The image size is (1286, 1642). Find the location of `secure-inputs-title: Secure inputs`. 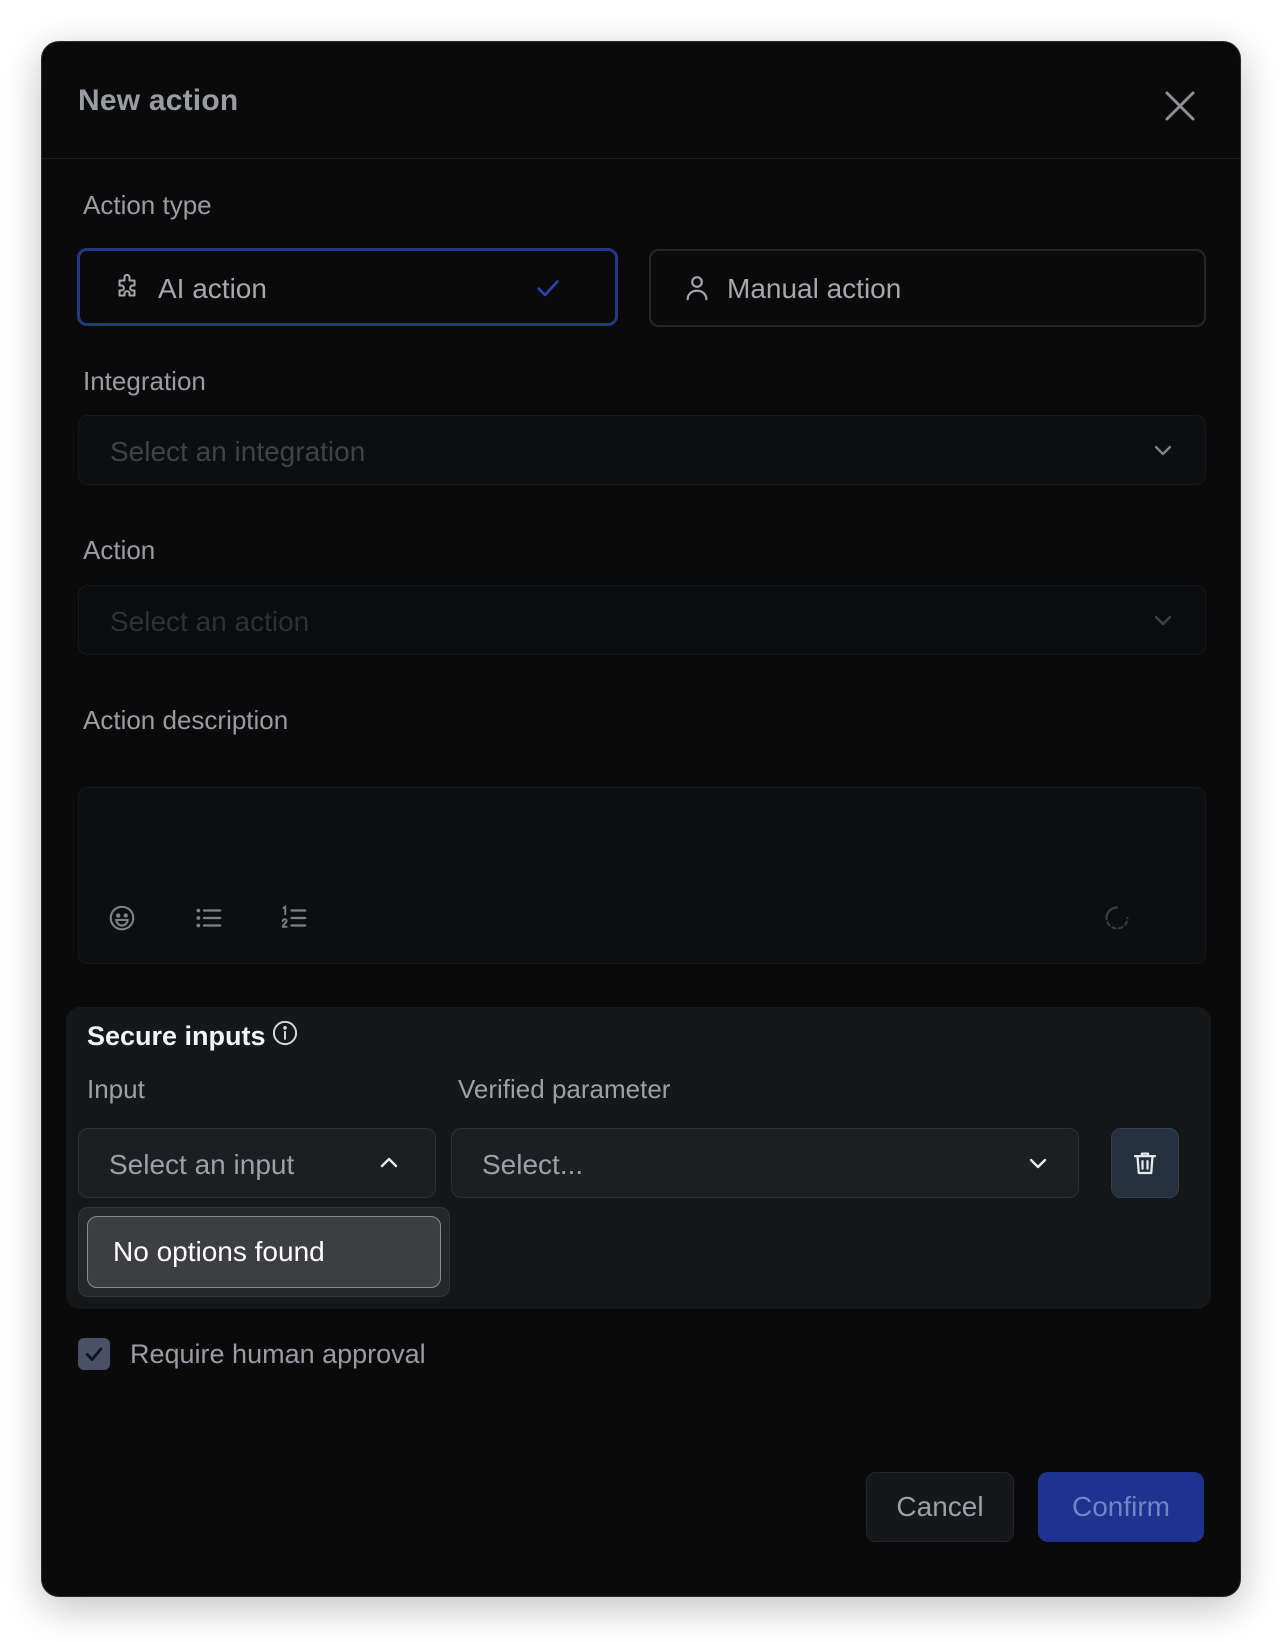

secure-inputs-title: Secure inputs is located at coordinates (176, 1036).